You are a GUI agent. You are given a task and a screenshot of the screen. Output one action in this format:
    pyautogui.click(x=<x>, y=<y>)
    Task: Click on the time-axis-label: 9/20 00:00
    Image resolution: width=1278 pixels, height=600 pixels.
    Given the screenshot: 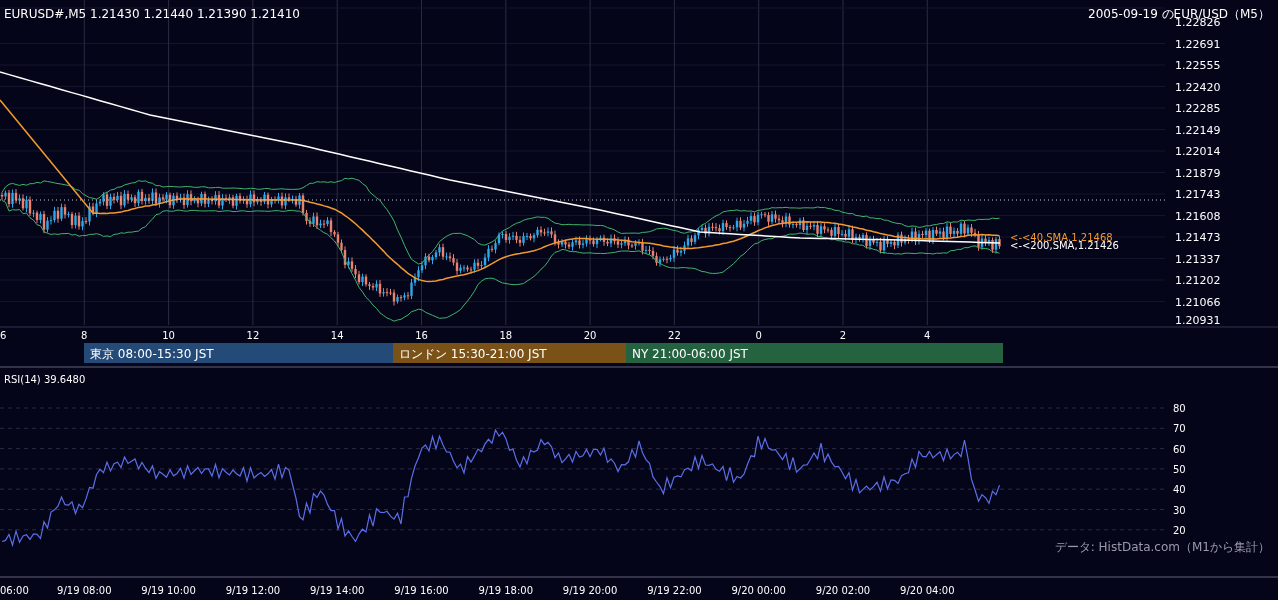 What is the action you would take?
    pyautogui.click(x=758, y=590)
    